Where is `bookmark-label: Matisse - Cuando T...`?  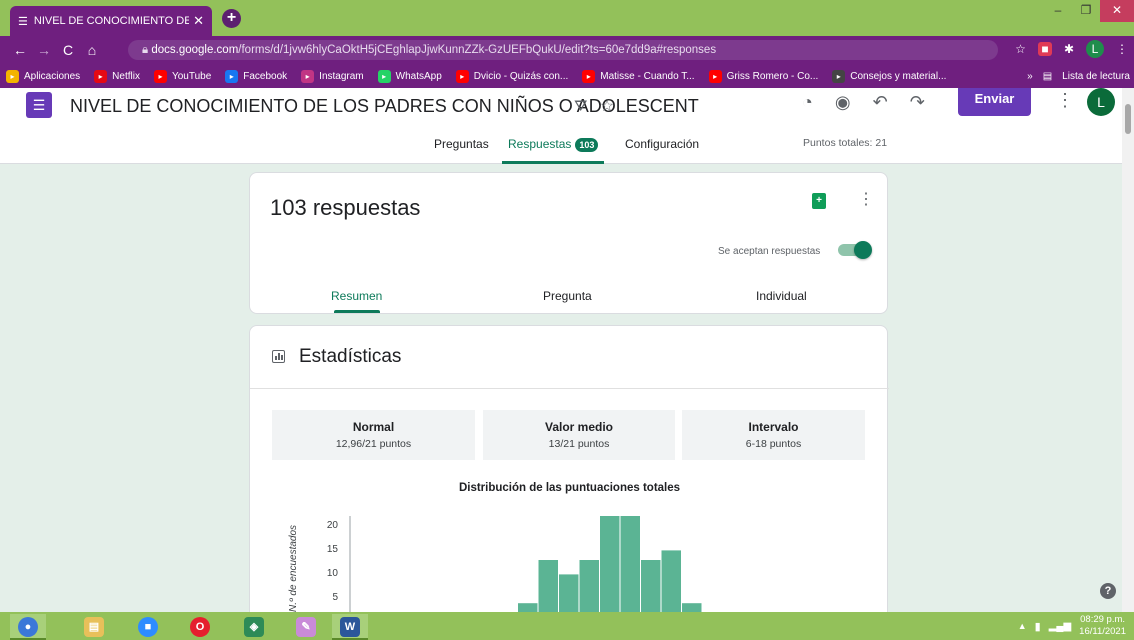 bookmark-label: Matisse - Cuando T... is located at coordinates (647, 76).